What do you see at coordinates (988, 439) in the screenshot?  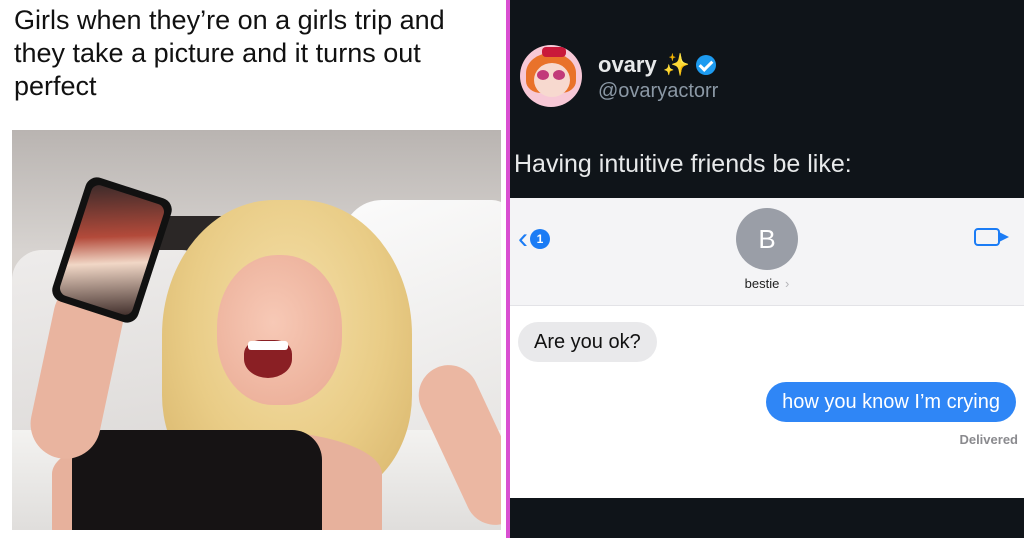 I see `delivery-status: Delivered` at bounding box center [988, 439].